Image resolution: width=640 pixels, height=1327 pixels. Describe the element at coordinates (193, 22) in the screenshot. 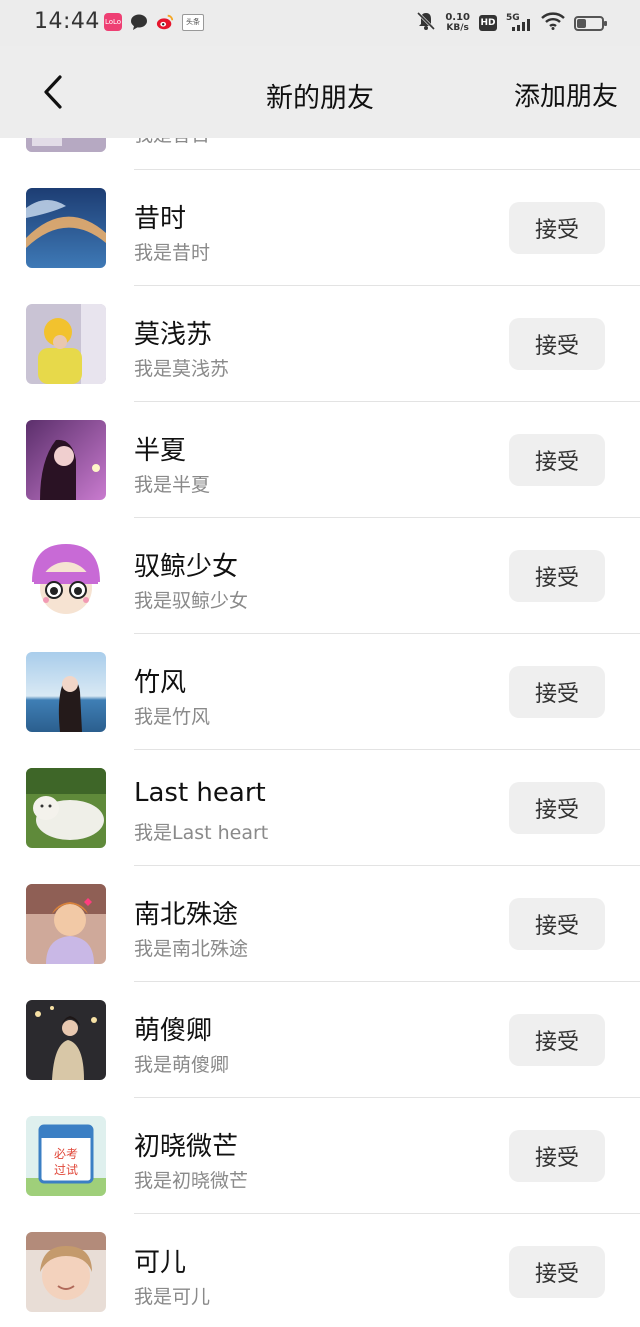

I see `toutiao-icon: 头条` at that location.